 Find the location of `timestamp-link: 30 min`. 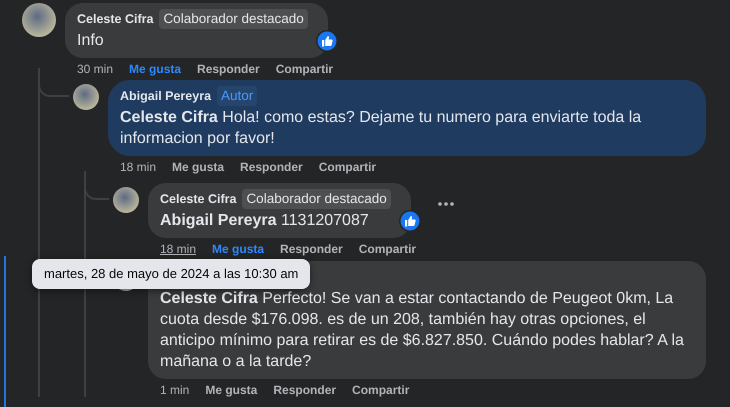

timestamp-link: 30 min is located at coordinates (95, 69).